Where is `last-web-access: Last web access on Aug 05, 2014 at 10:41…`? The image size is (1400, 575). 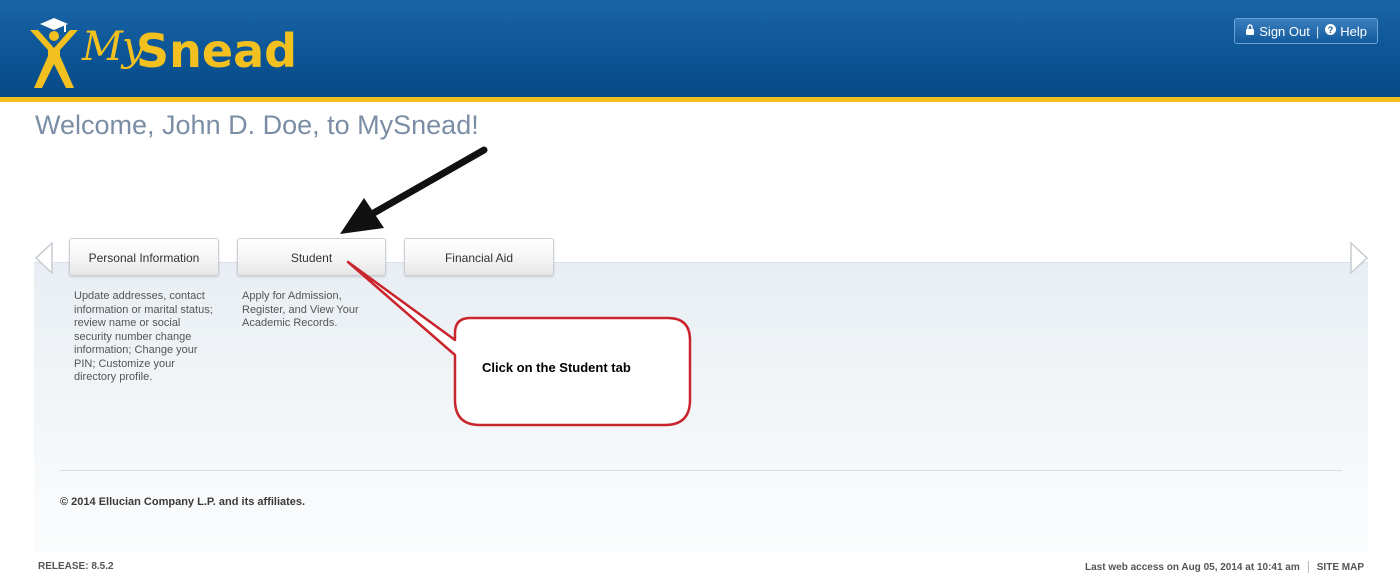
last-web-access: Last web access on Aug 05, 2014 at 10:41… is located at coordinates (1192, 567).